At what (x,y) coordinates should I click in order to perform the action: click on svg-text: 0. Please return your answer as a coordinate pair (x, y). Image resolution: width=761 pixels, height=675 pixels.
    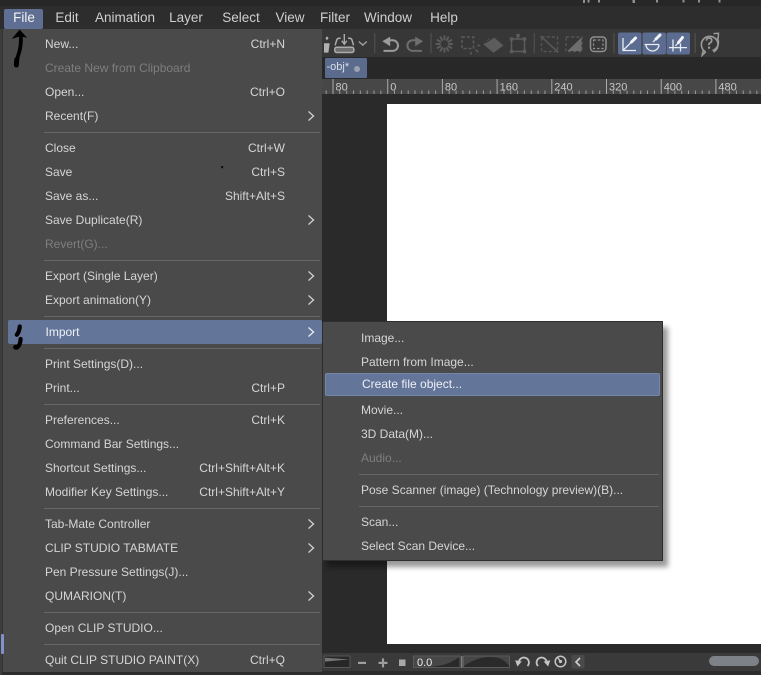
    Looking at the image, I should click on (393, 87).